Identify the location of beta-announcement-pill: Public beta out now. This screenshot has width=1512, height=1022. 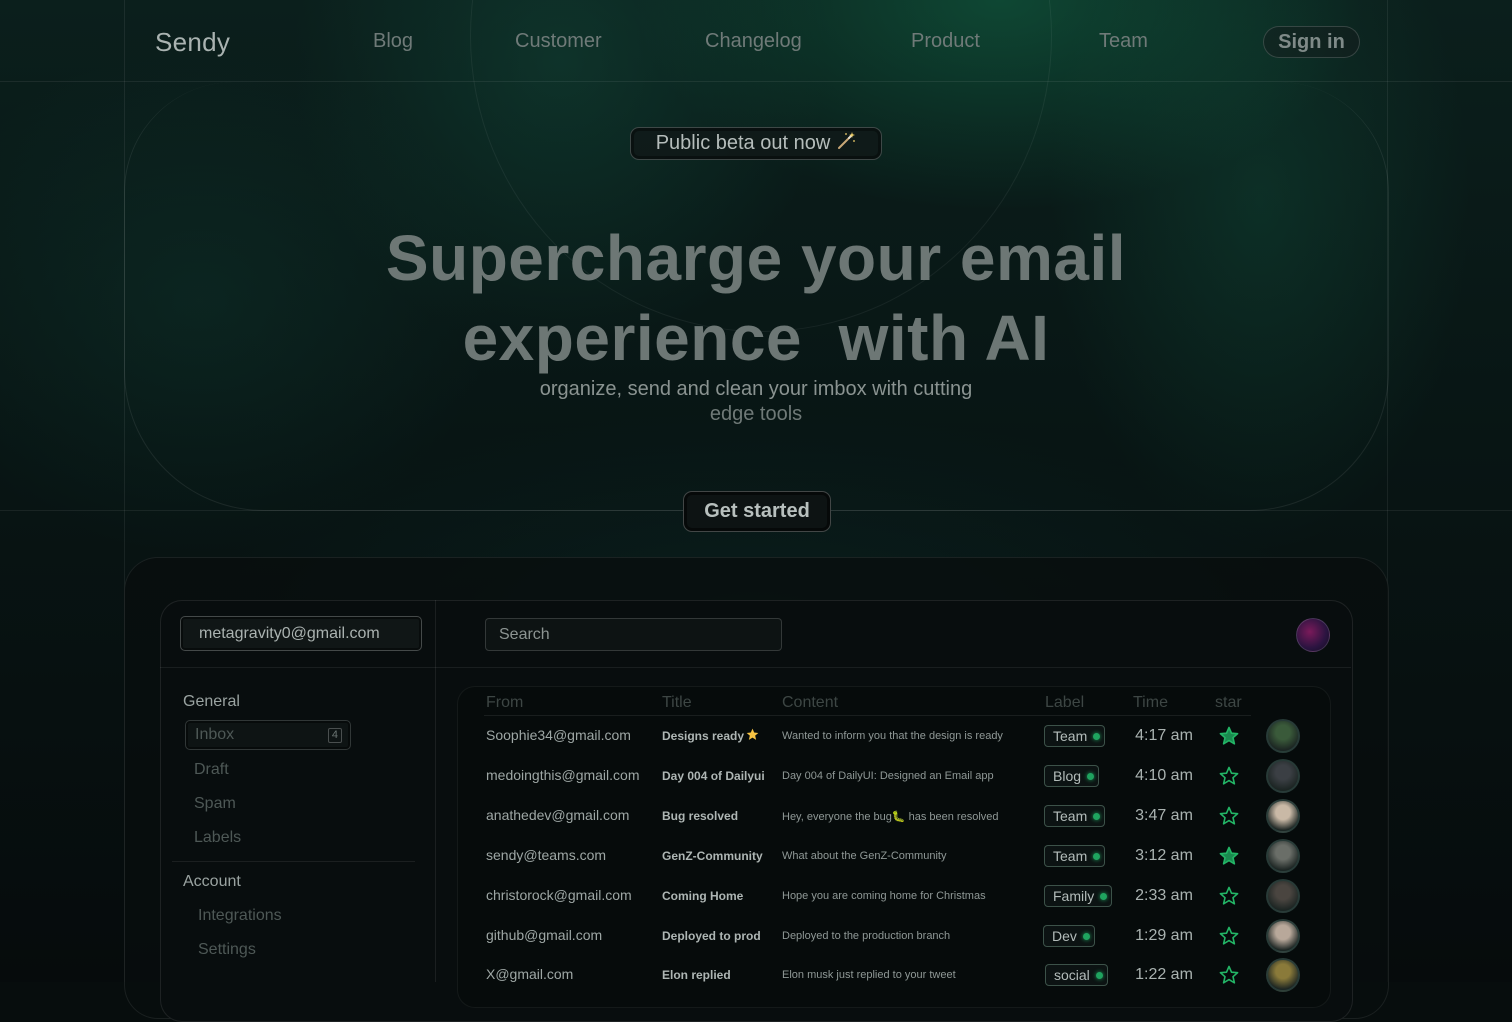
(756, 143).